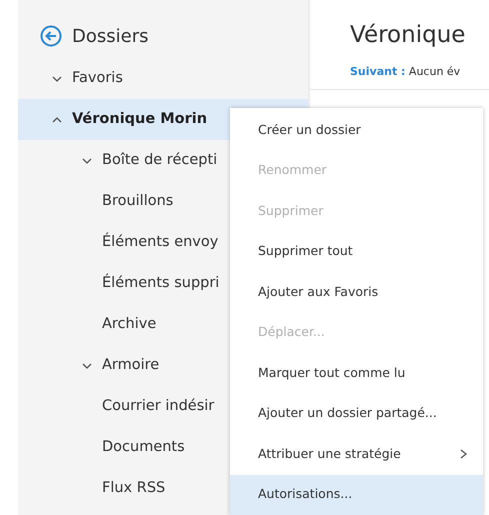 The image size is (489, 515). Describe the element at coordinates (356, 454) in the screenshot. I see `menu-item: Attribuer une stratégie` at that location.